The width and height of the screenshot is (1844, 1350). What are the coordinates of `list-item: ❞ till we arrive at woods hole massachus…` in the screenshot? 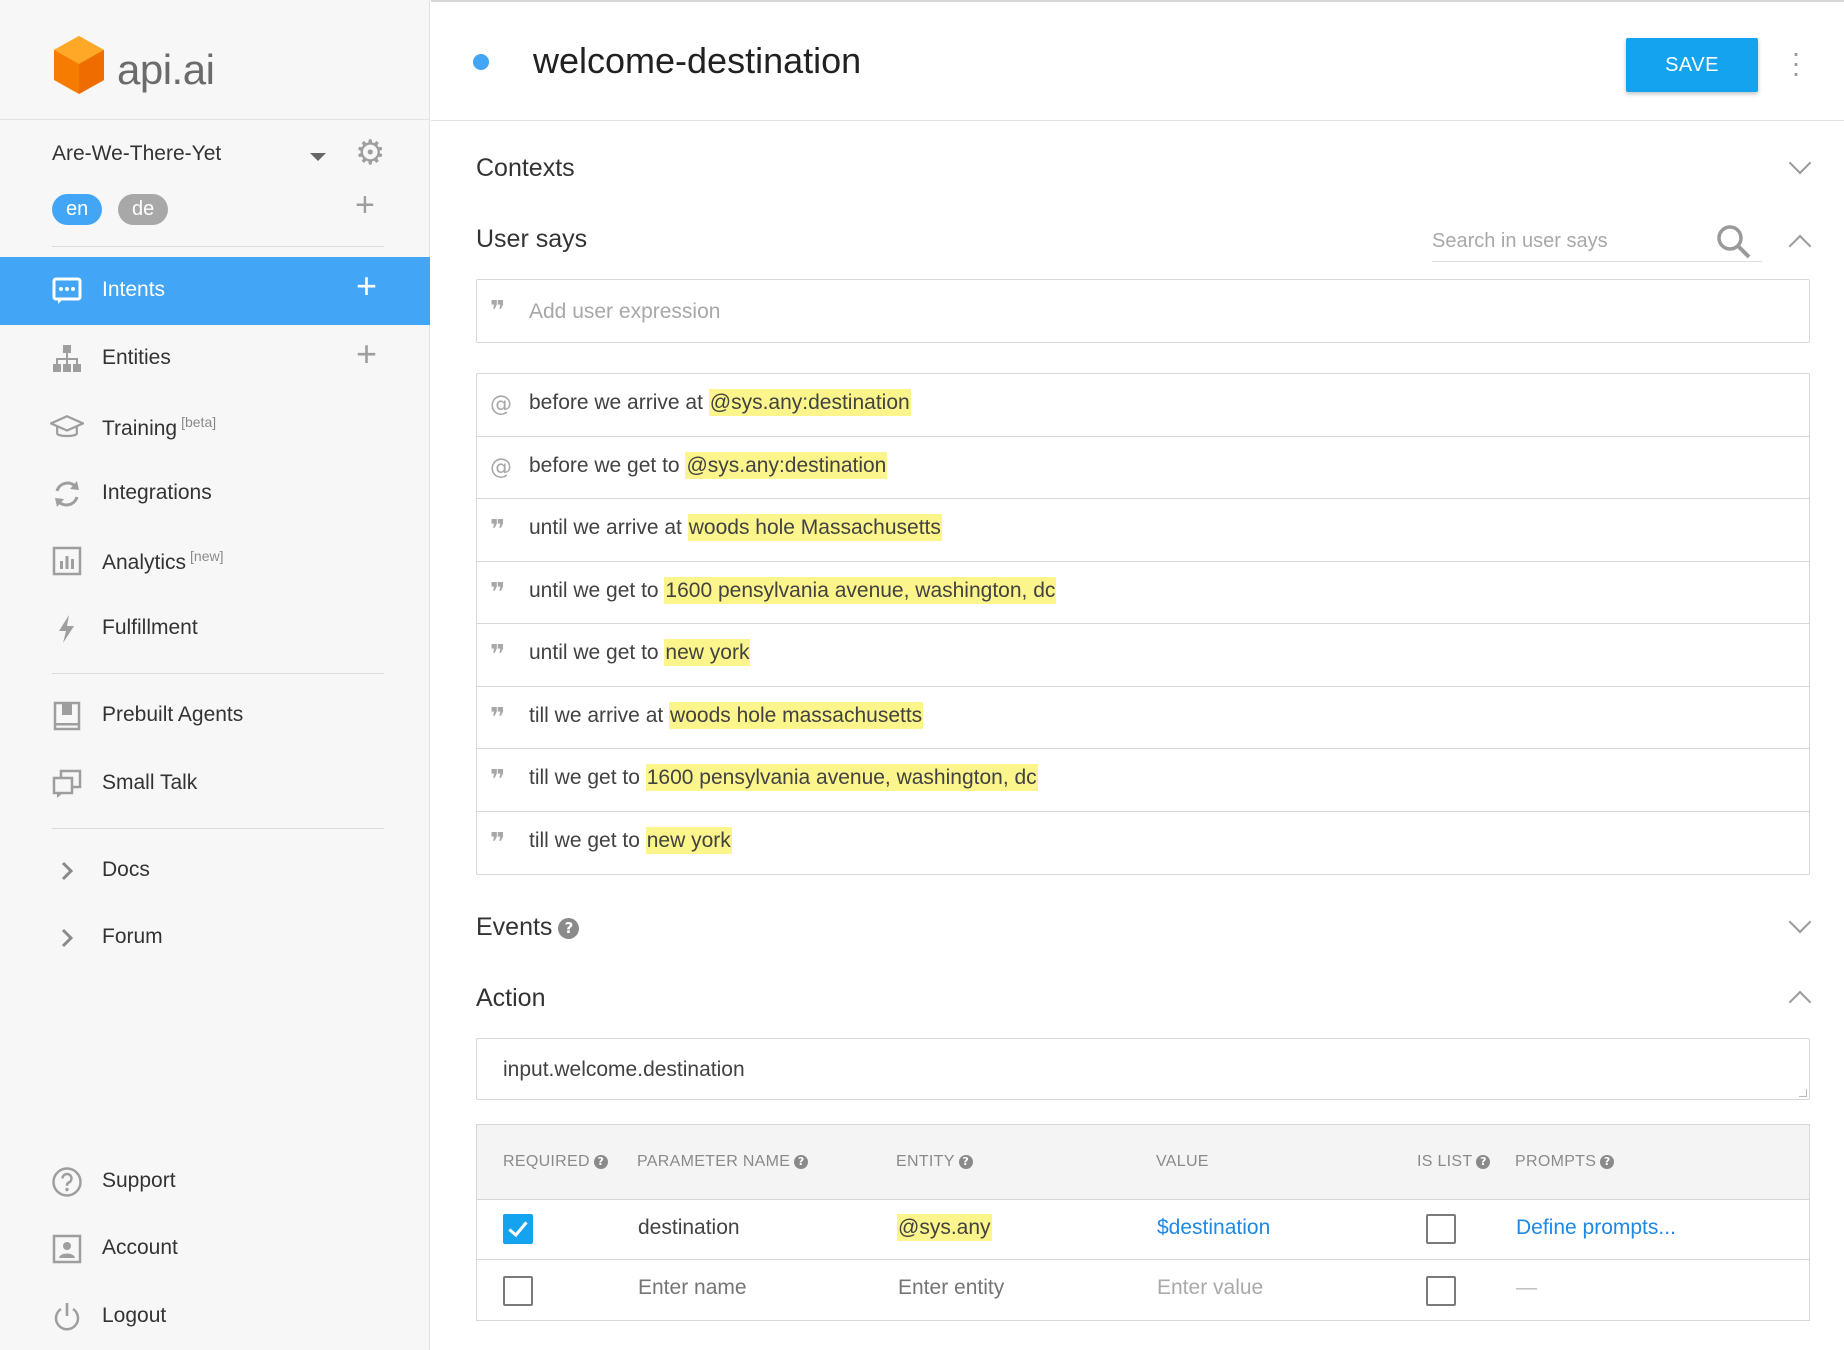 It's located at (1143, 718).